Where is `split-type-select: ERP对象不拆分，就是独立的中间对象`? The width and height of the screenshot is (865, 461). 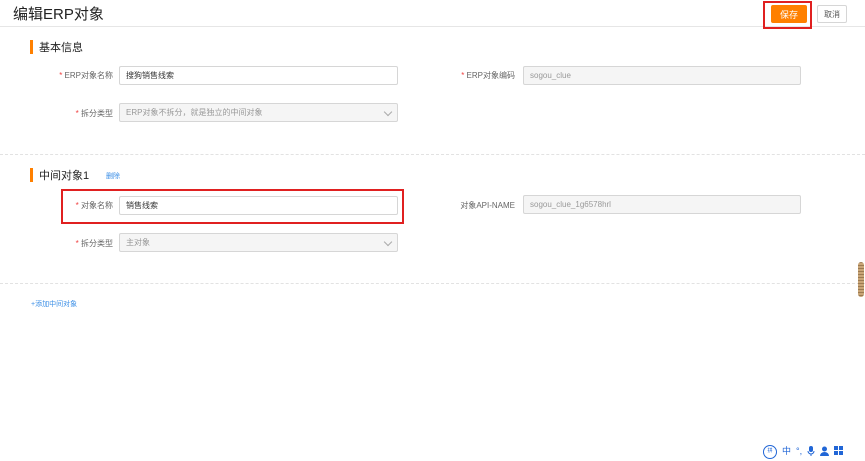 split-type-select: ERP对象不拆分，就是独立的中间对象 is located at coordinates (258, 112).